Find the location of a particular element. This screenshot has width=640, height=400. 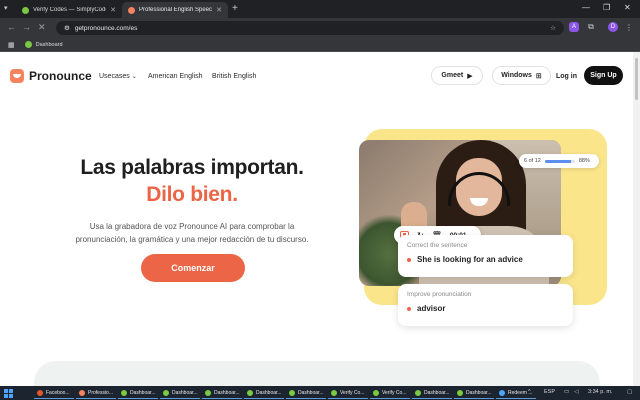

logo-text: Pronounce is located at coordinates (60, 76).